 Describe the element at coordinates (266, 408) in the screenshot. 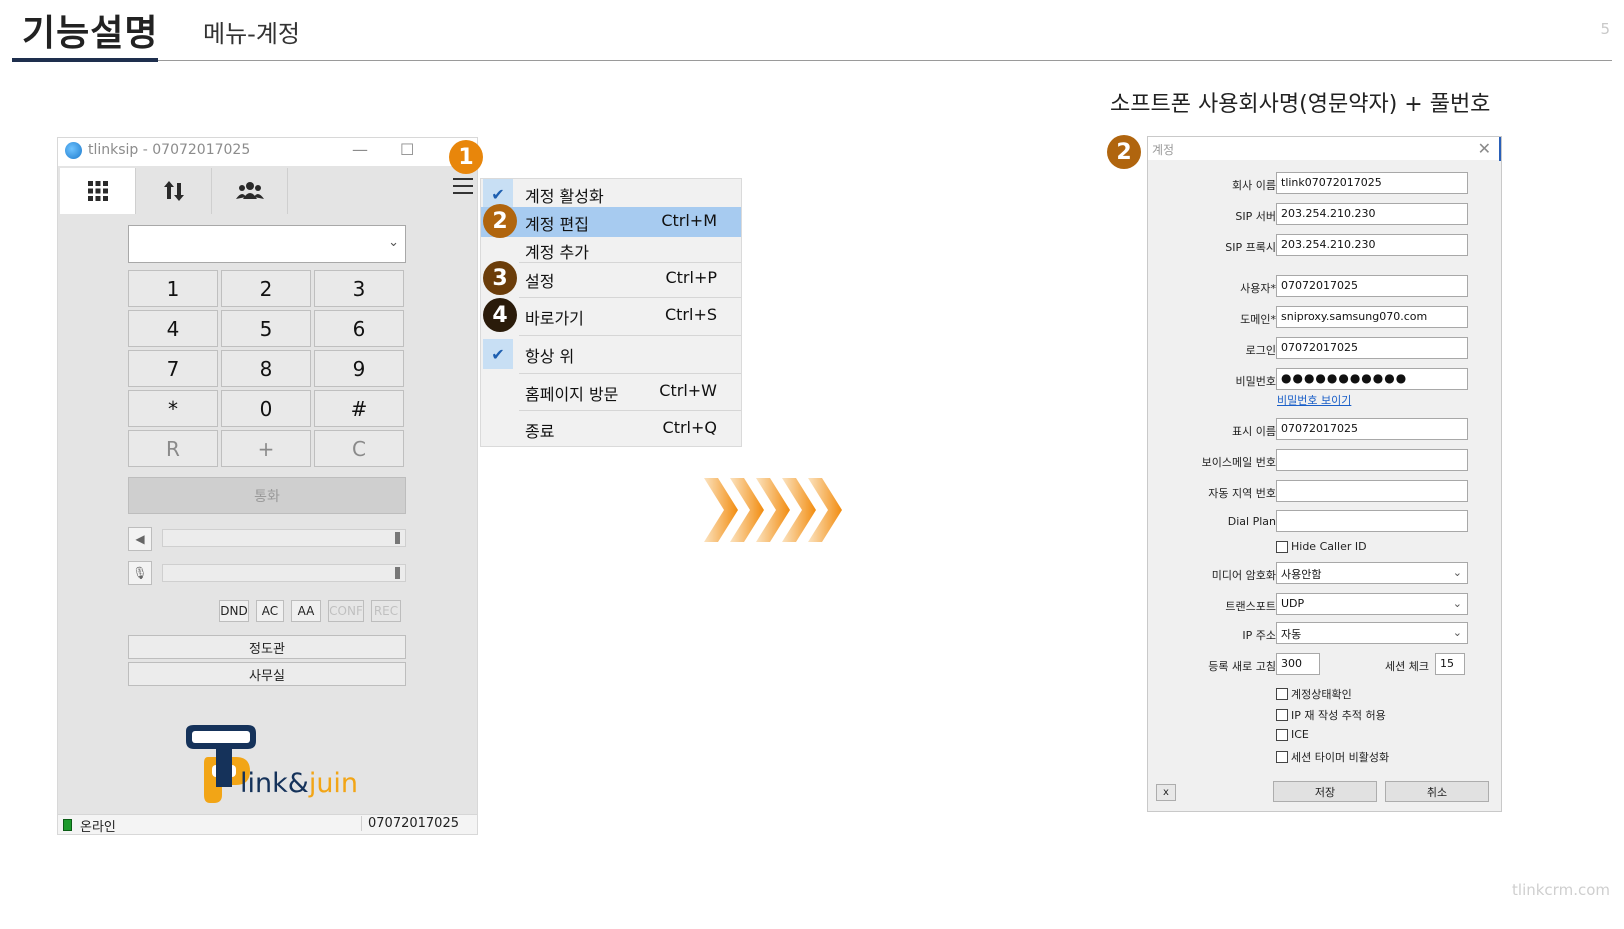

I see `key-0: 0` at that location.